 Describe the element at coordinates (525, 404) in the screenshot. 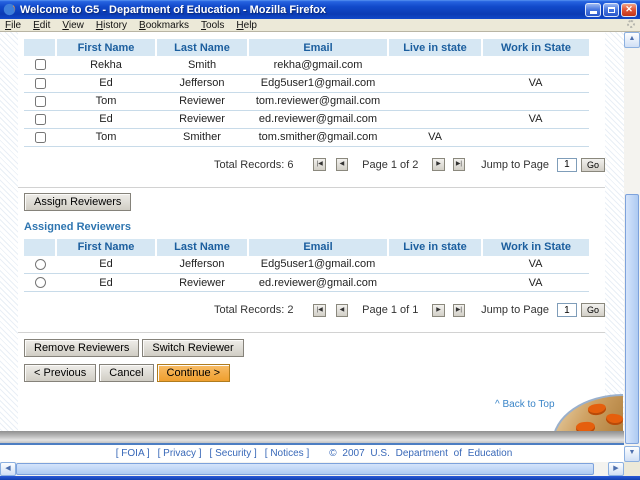

I see `back-to-top-link: ^ Back to Top` at that location.